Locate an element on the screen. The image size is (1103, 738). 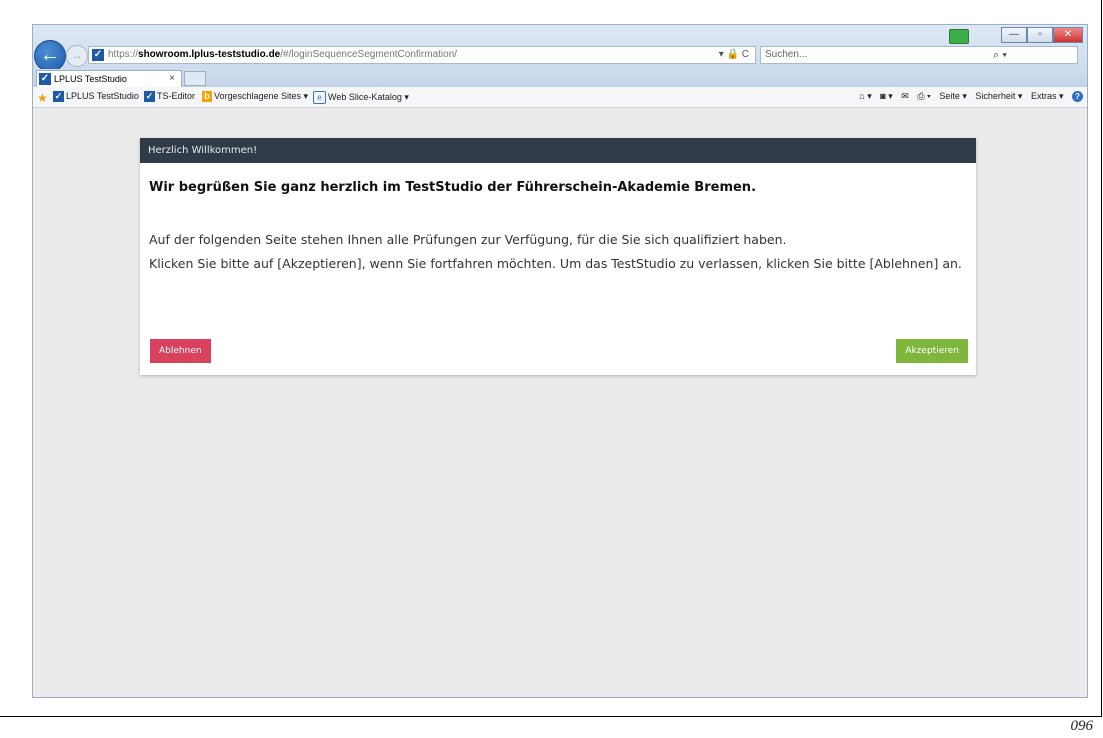
command-page: Seite ▾ is located at coordinates (953, 96).